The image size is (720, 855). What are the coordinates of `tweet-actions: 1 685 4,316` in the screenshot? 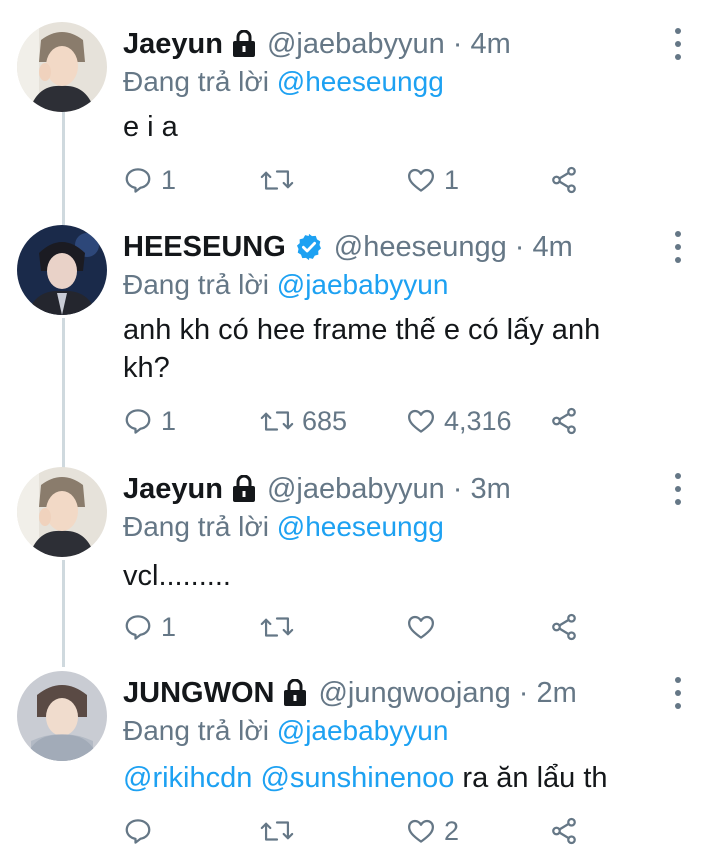 It's located at (363, 421).